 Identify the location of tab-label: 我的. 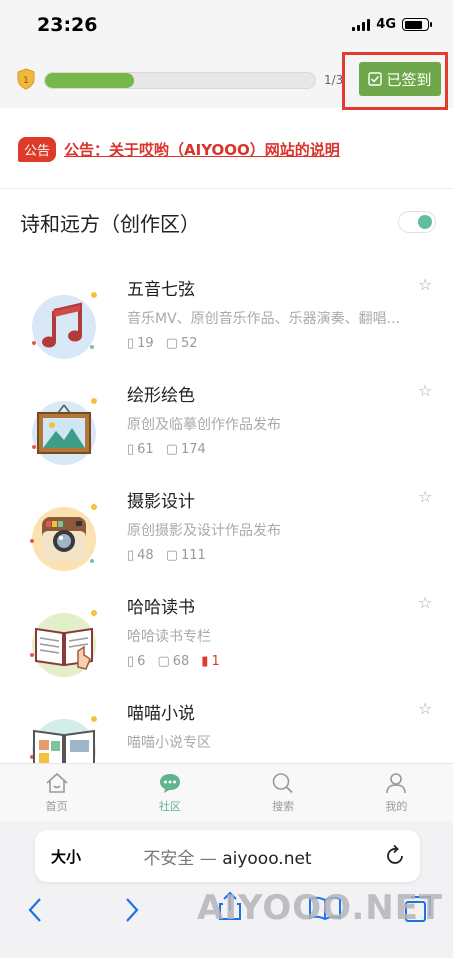
(396, 806).